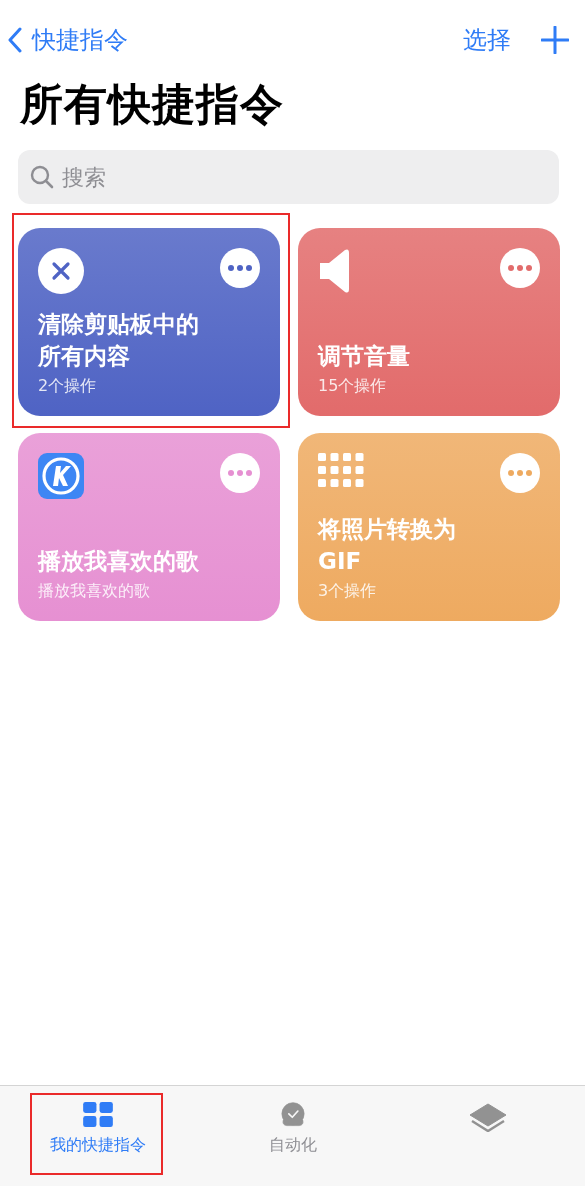 The width and height of the screenshot is (585, 1186). Describe the element at coordinates (353, 386) in the screenshot. I see `shortcut-subtitle: 15个操作` at that location.